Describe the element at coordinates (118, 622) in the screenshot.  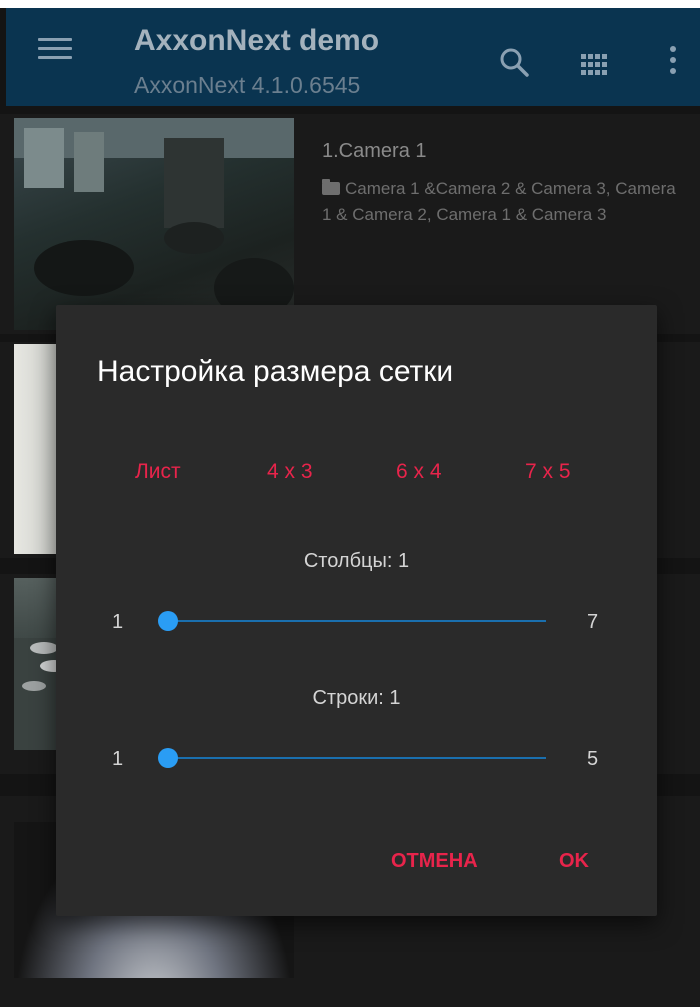
I see `columns-min-label: 1` at that location.